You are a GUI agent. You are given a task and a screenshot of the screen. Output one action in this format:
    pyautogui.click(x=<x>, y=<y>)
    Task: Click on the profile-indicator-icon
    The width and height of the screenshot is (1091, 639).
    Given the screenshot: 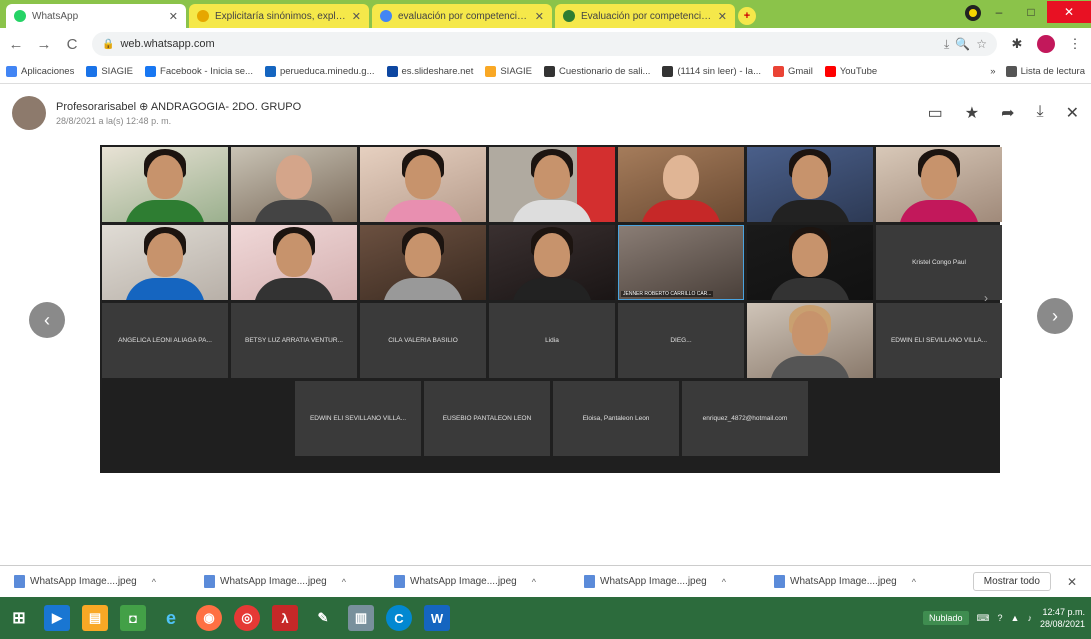 What is the action you would take?
    pyautogui.click(x=973, y=13)
    